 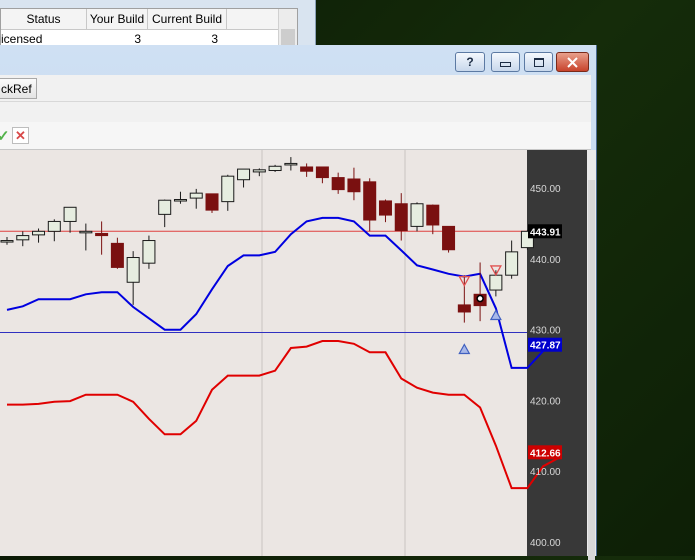 I want to click on price-axis-tick-label: 450.00, so click(x=545, y=189).